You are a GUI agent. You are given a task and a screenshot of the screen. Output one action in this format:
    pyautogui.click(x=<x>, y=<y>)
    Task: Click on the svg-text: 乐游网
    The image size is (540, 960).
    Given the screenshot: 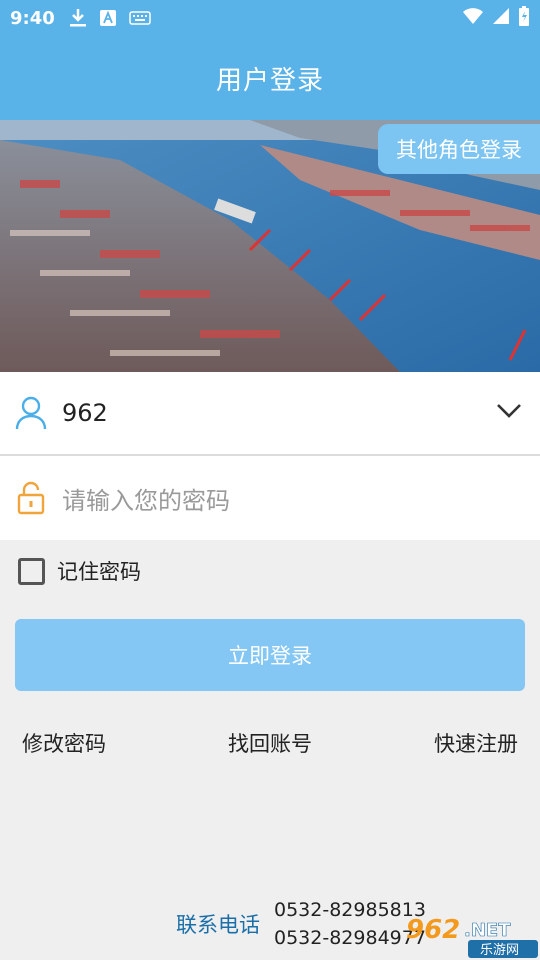 What is the action you would take?
    pyautogui.click(x=499, y=950)
    